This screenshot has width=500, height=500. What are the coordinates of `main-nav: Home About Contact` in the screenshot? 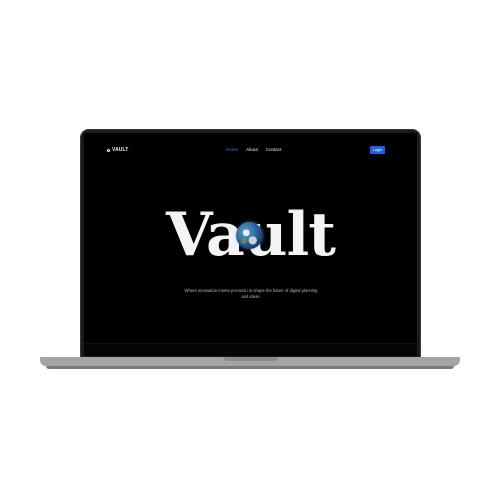 It's located at (253, 149).